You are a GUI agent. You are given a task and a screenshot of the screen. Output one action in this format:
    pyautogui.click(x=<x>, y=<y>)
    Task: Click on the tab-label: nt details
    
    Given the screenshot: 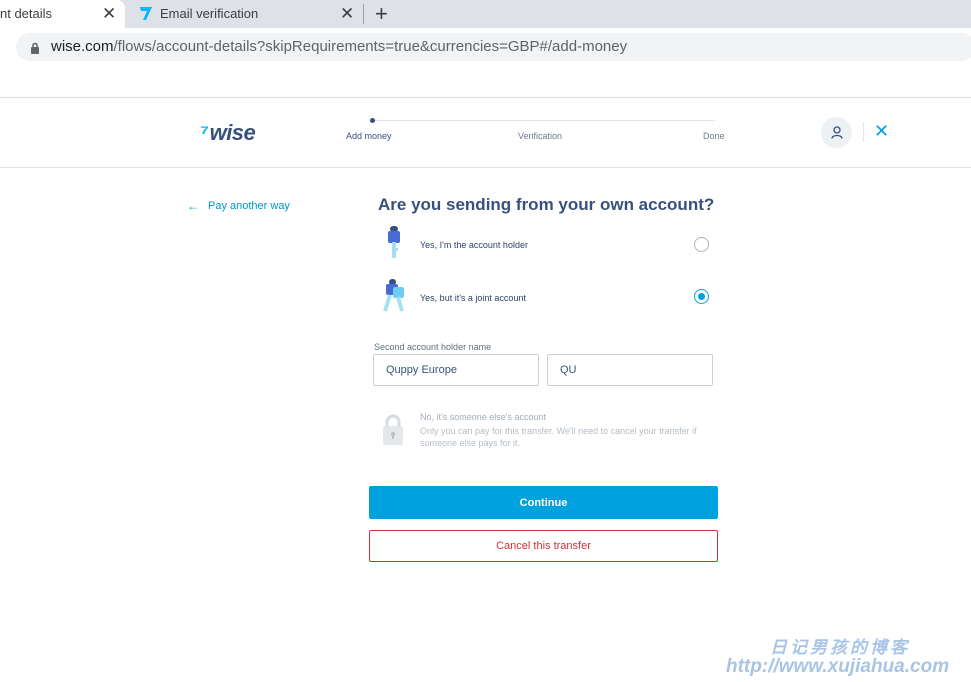 What is the action you would take?
    pyautogui.click(x=26, y=13)
    